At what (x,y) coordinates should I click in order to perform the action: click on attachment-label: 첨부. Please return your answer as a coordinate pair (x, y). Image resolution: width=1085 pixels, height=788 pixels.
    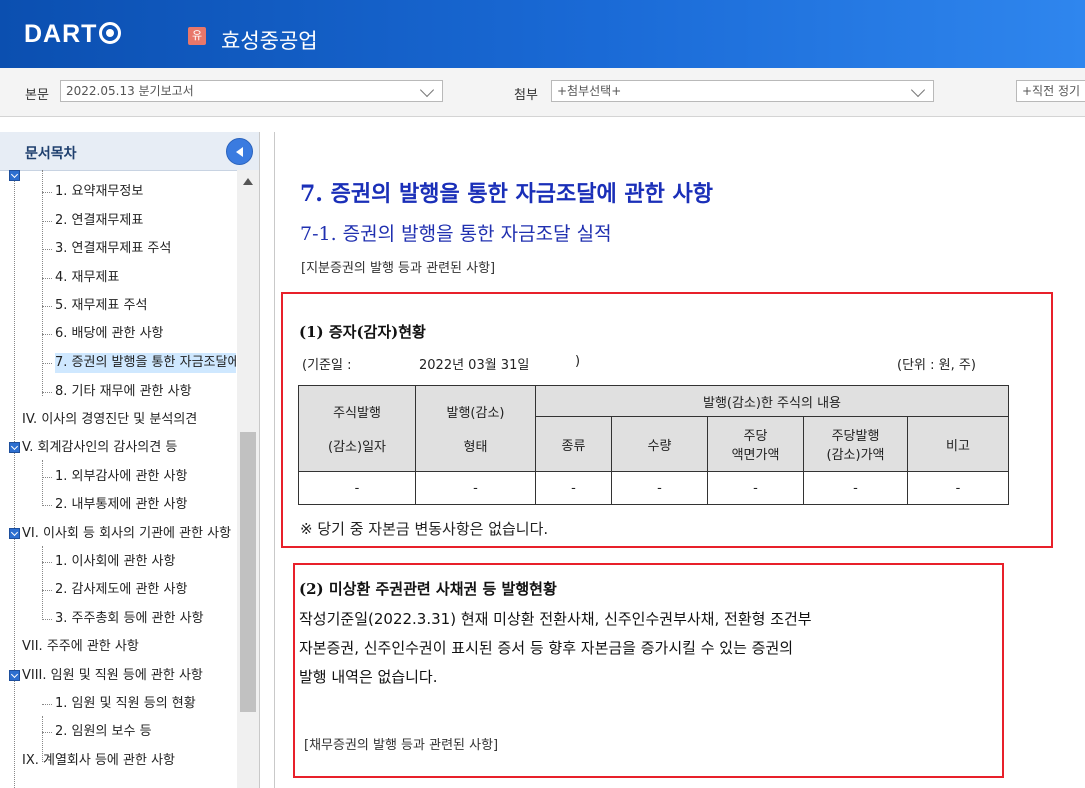
    Looking at the image, I should click on (526, 95).